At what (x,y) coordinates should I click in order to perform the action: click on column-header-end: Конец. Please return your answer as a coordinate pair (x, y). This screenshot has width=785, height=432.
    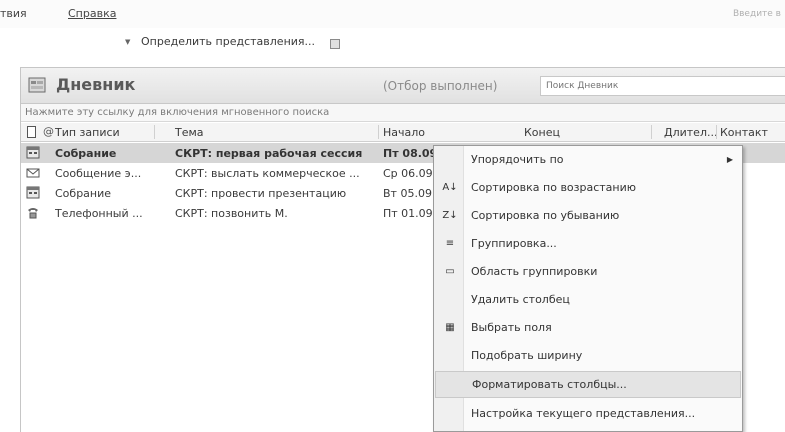
    Looking at the image, I should click on (542, 132).